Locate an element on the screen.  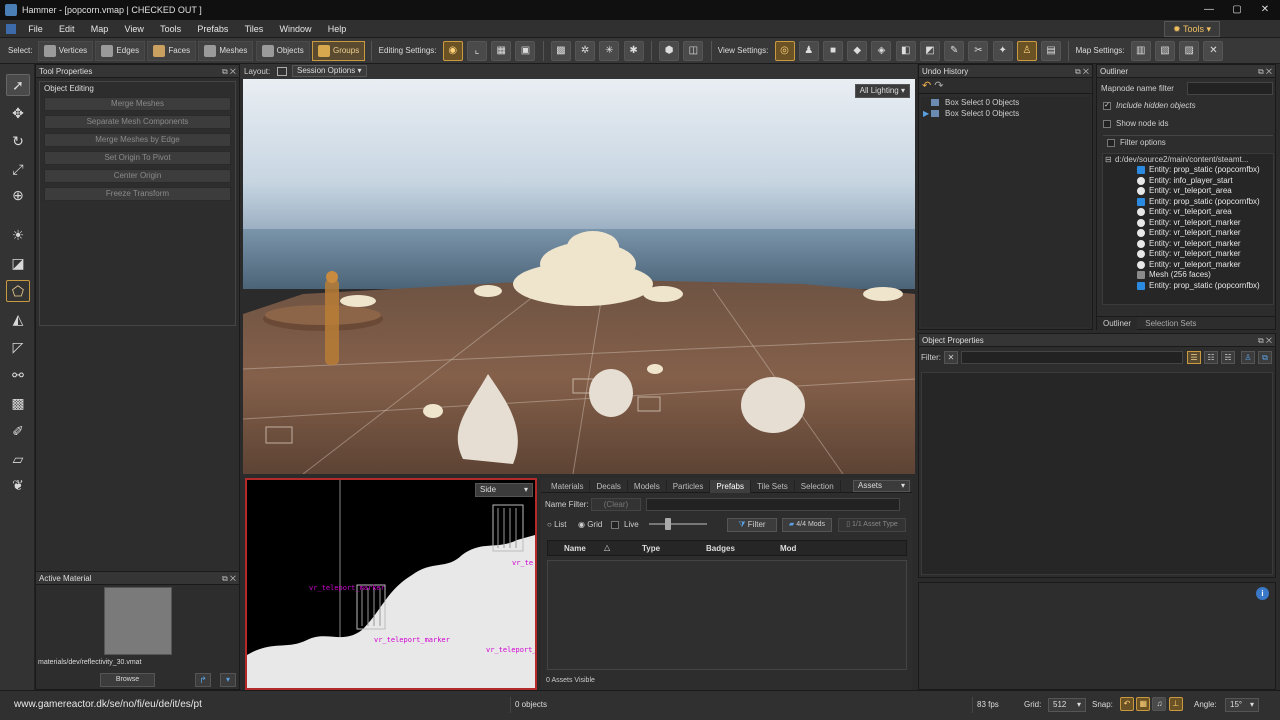
player-icon: ♙ is located at coordinates (1026, 51).